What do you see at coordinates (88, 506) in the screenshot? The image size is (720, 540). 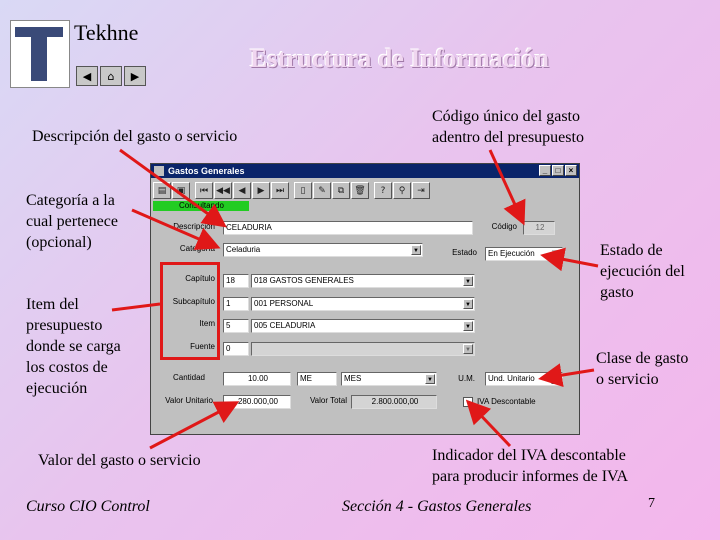 I see `footer-course: Curso CIO Control` at bounding box center [88, 506].